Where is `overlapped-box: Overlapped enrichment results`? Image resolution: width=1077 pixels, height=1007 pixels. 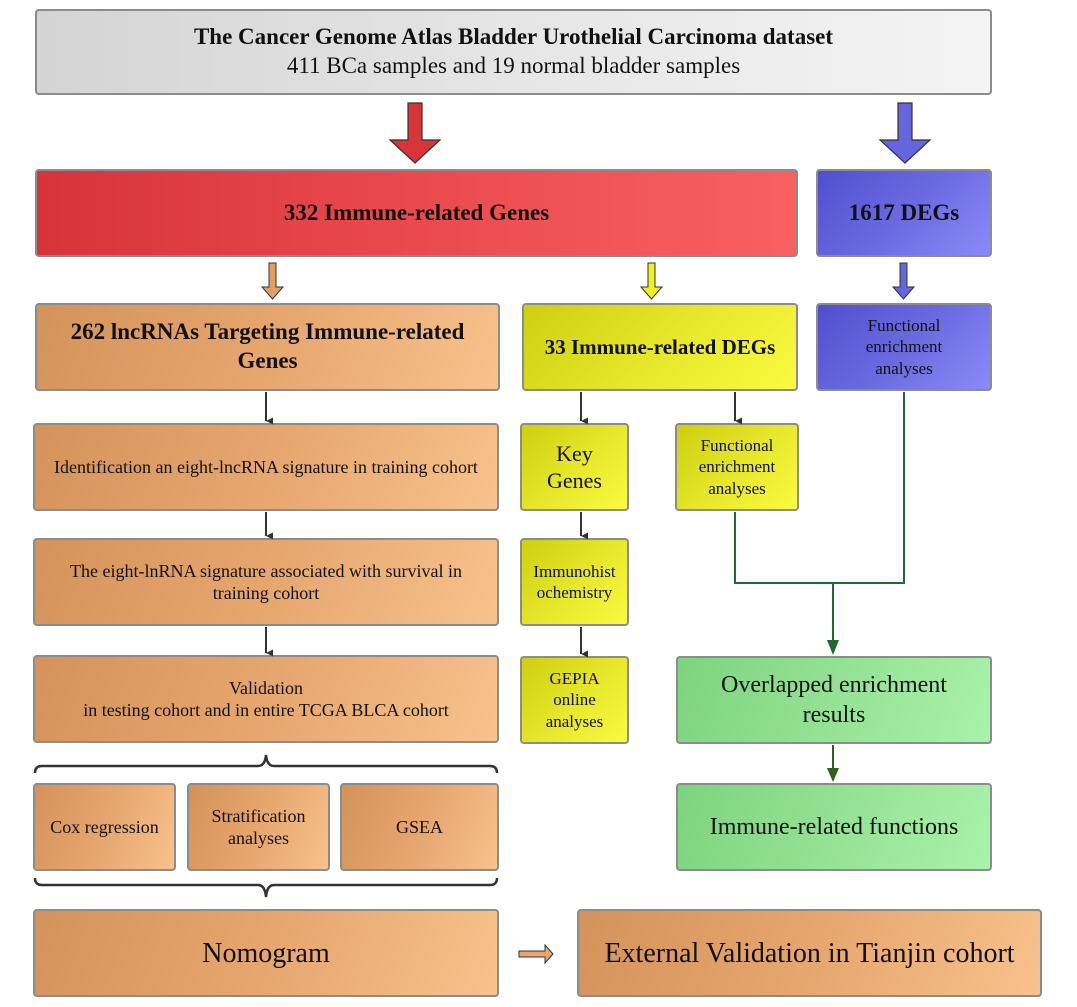 overlapped-box: Overlapped enrichment results is located at coordinates (834, 700).